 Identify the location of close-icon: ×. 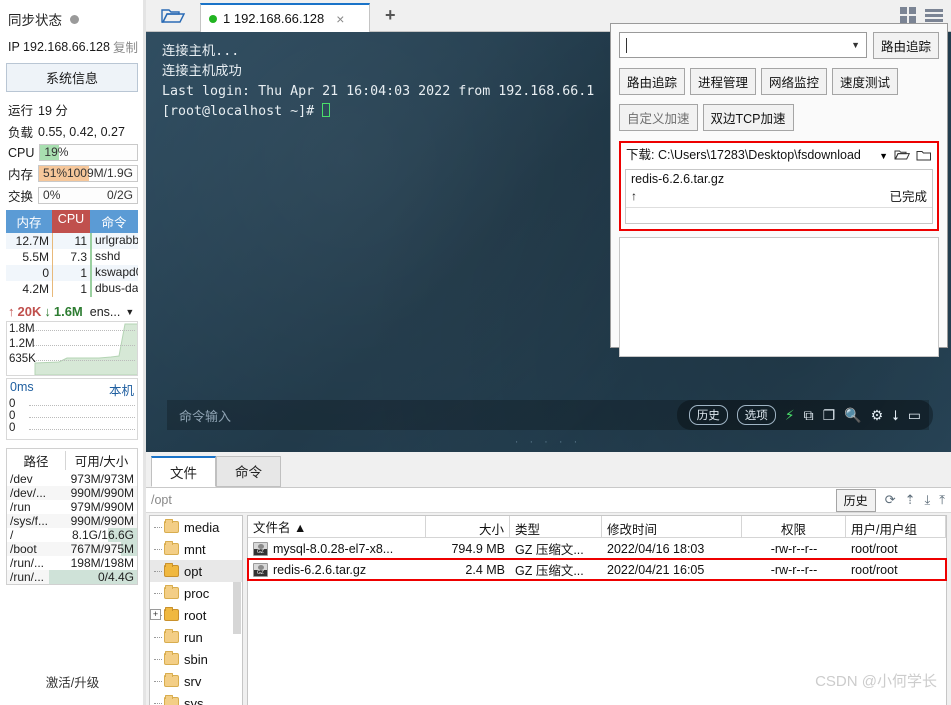
(340, 19).